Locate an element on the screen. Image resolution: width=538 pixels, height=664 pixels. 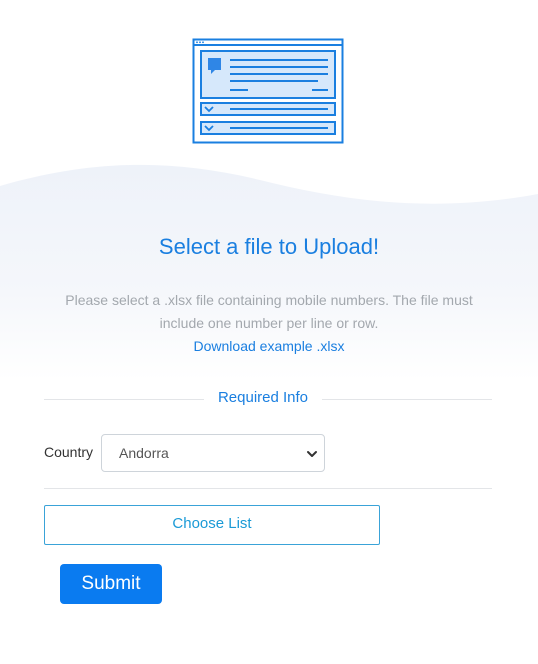
country-select: Andorra is located at coordinates (213, 453).